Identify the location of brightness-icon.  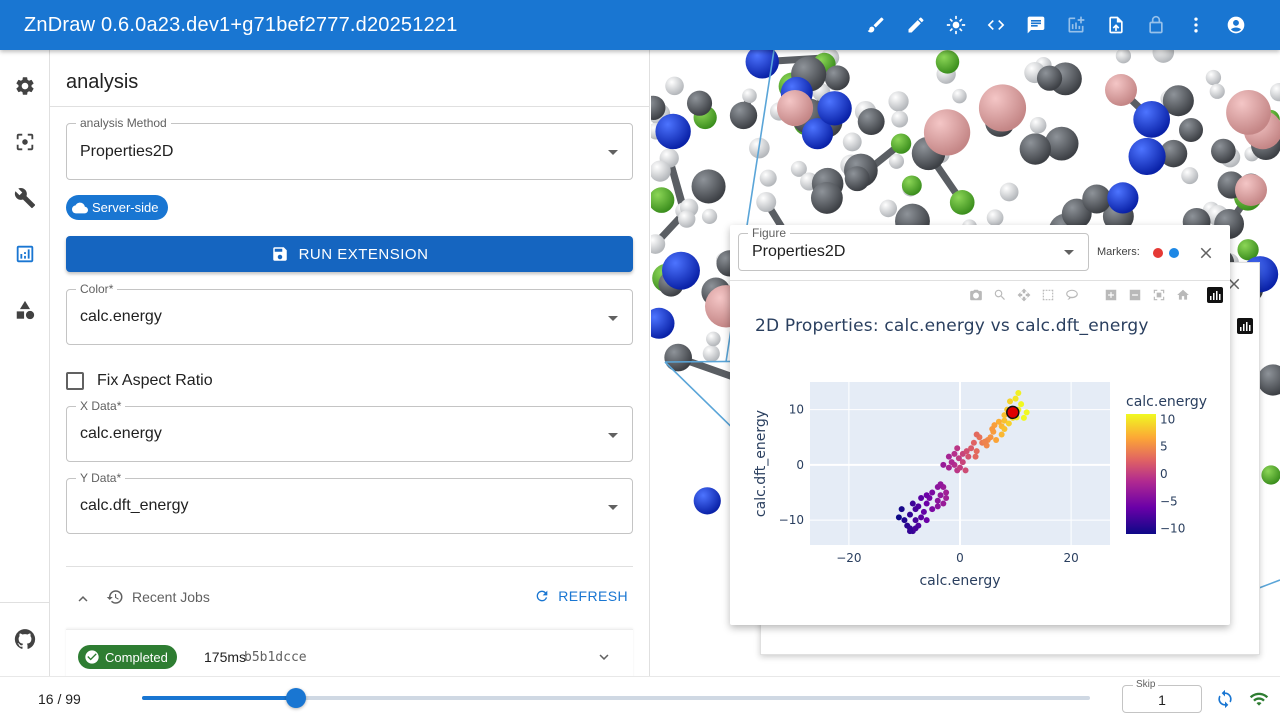
(956, 25).